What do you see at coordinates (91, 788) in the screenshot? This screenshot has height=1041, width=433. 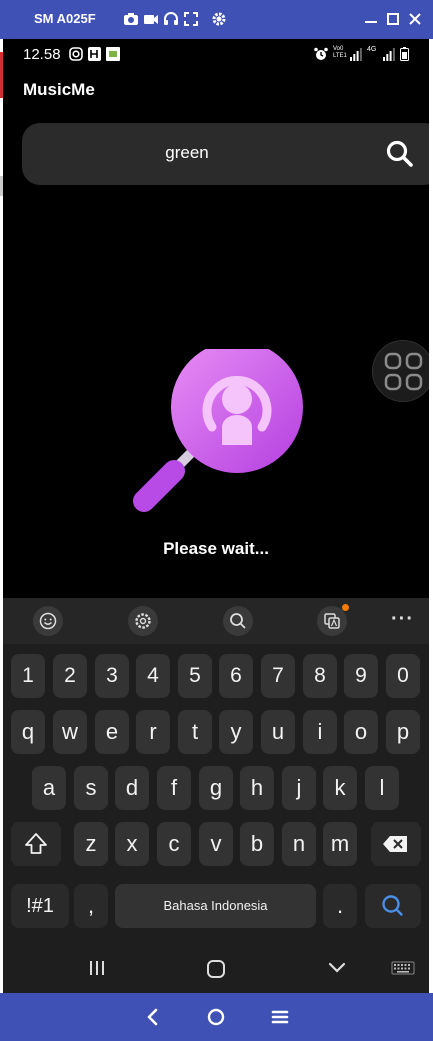 I see `key-s: s` at bounding box center [91, 788].